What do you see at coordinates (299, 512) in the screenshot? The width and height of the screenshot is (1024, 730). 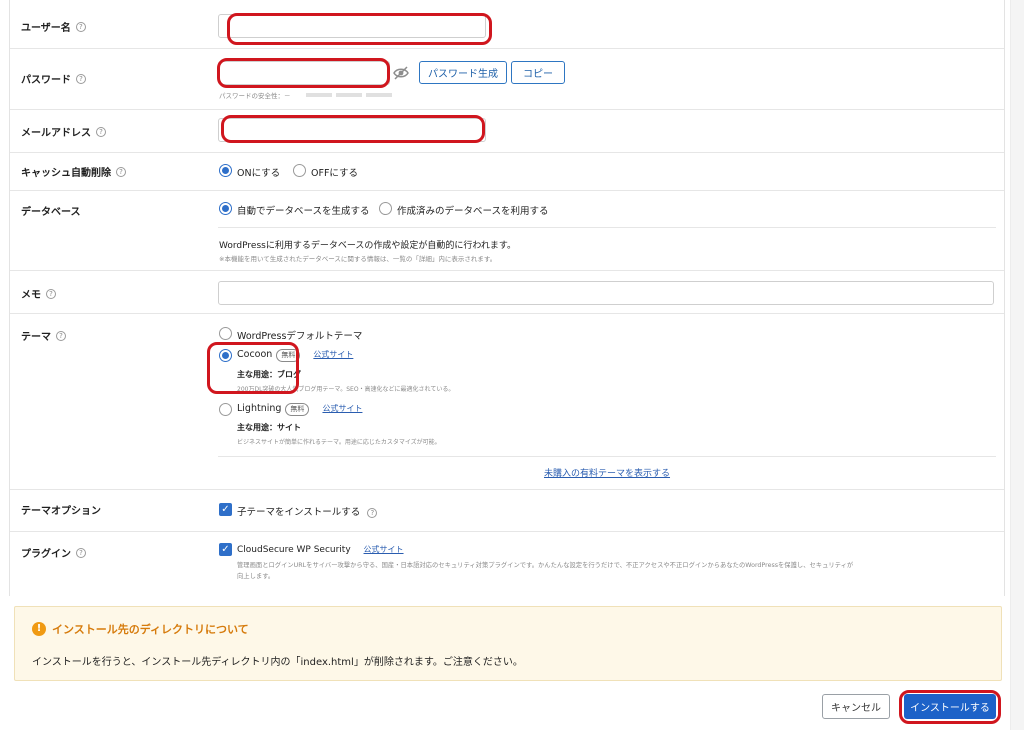 I see `child-theme-label-text: 子テーマをインストールする` at bounding box center [299, 512].